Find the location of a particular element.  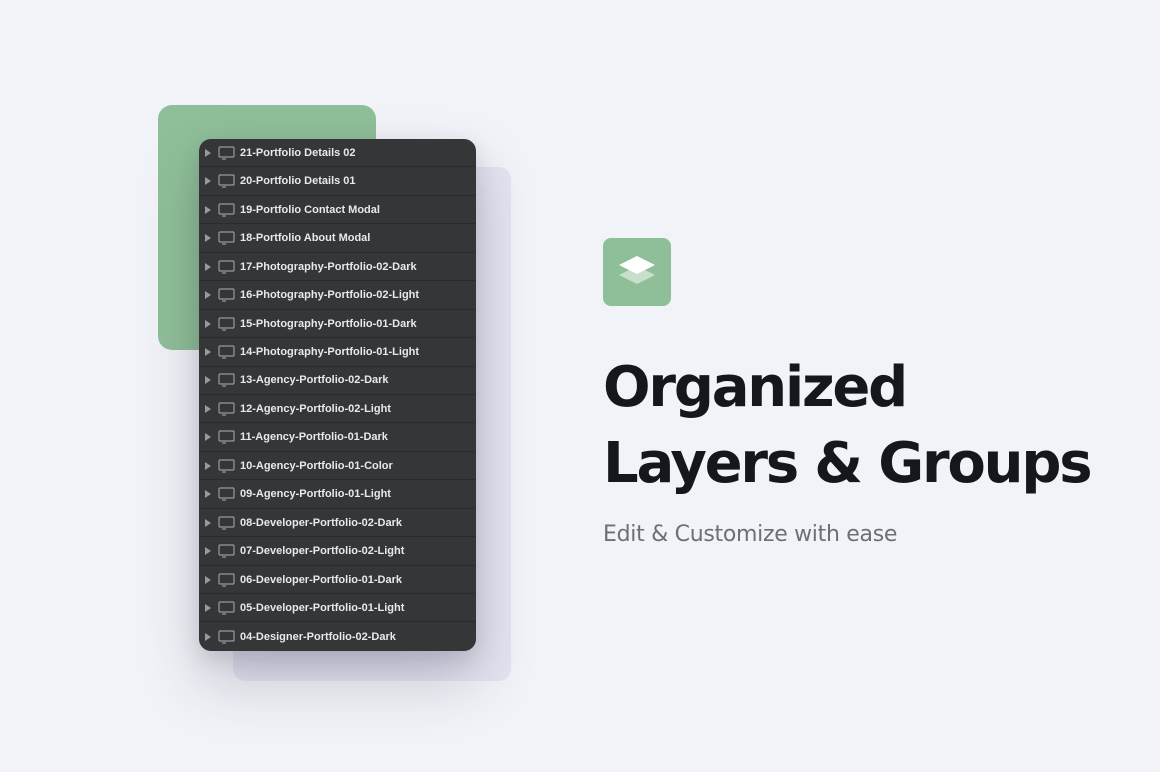

layer-label: 21-Portfolio Details 02 is located at coordinates (298, 152).